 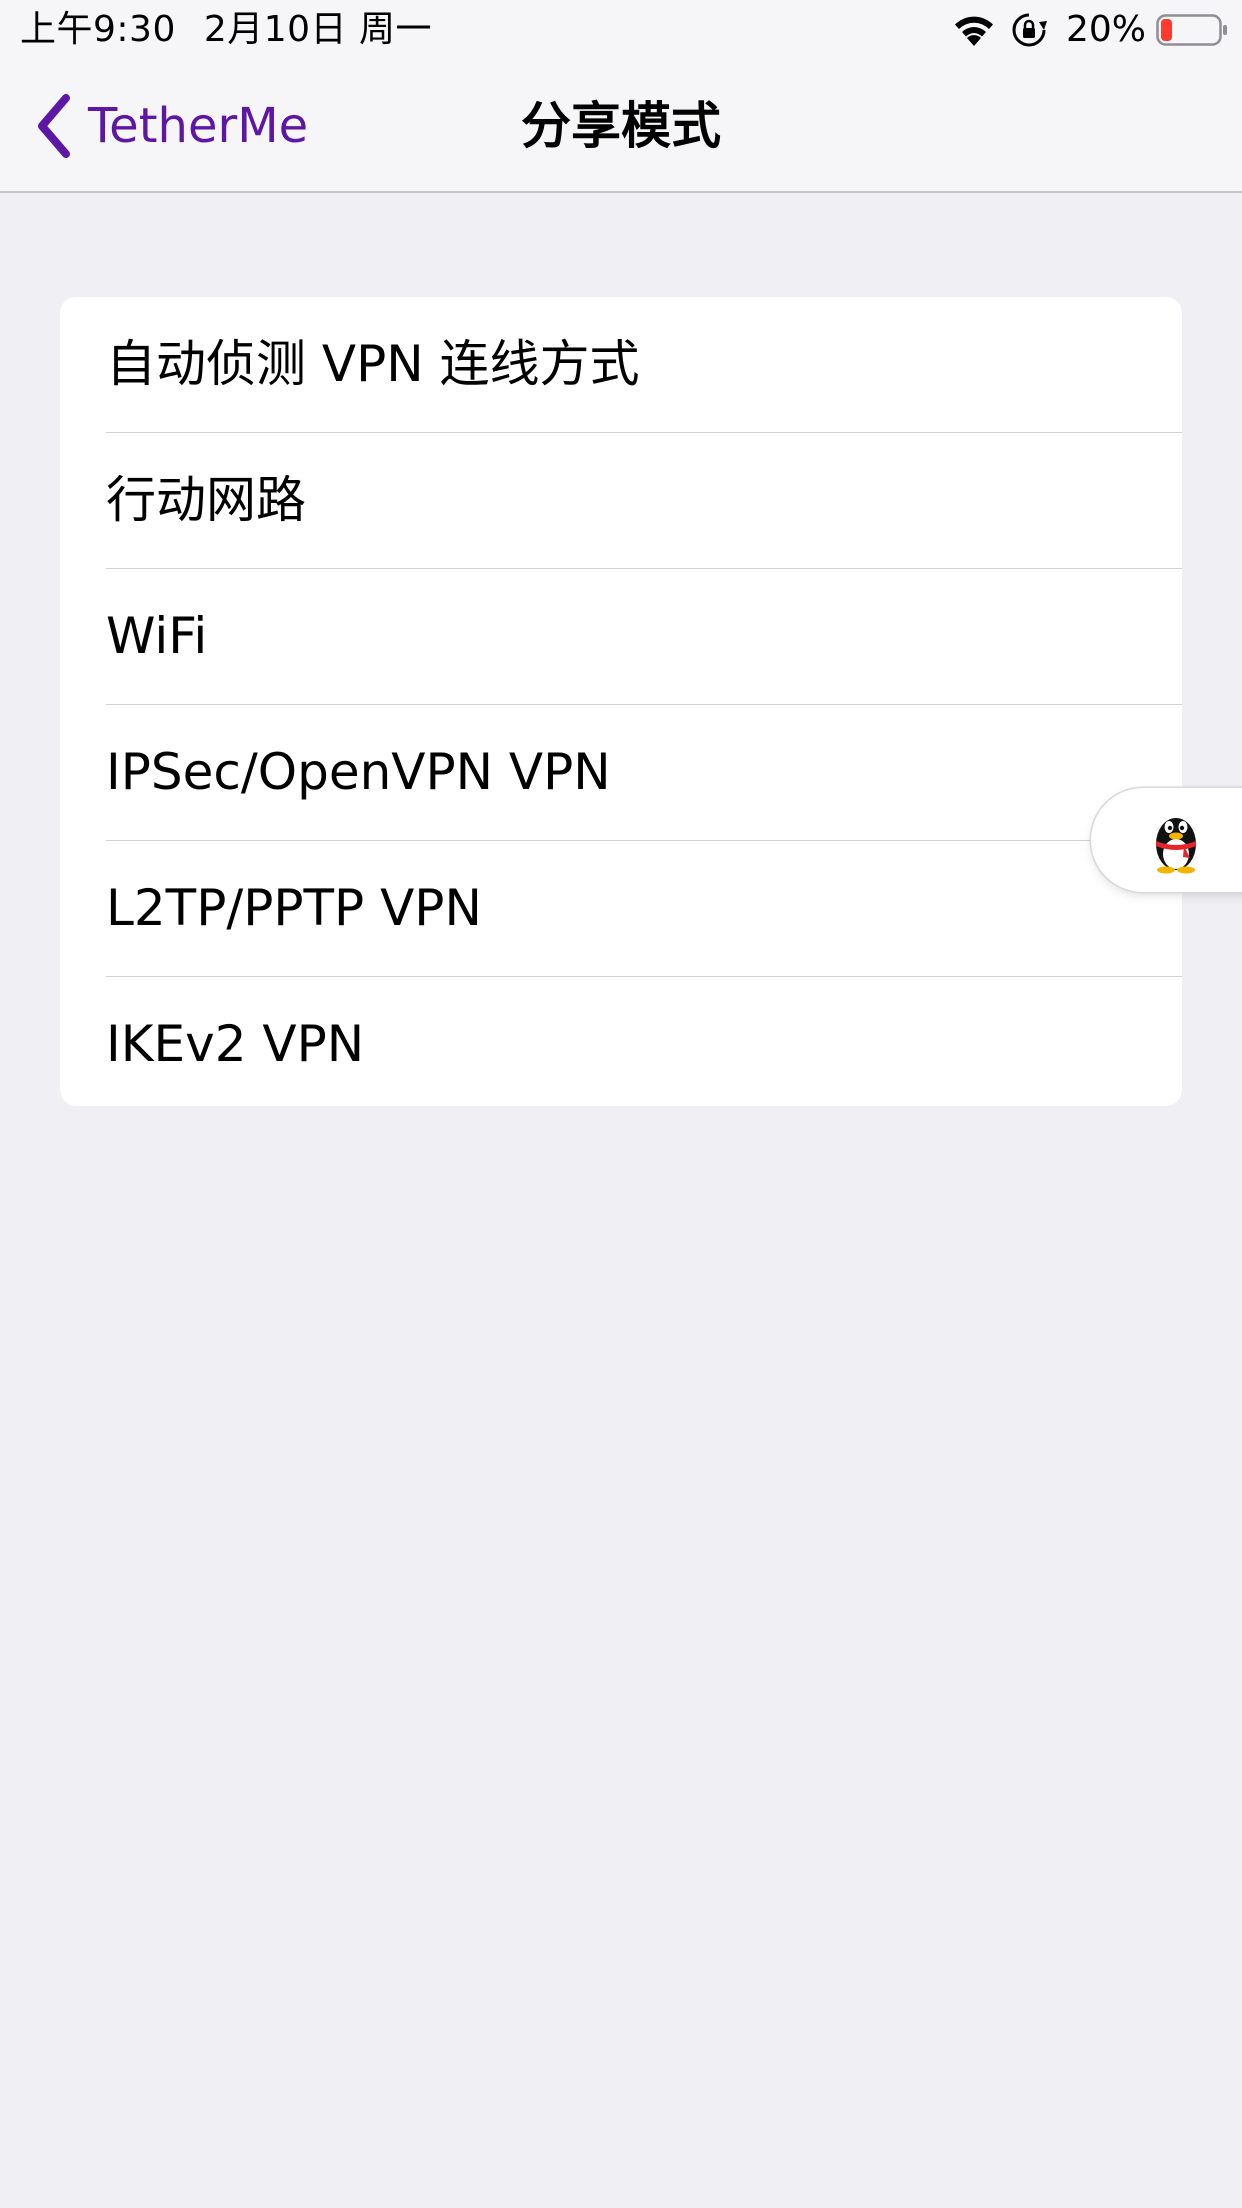 What do you see at coordinates (1176, 846) in the screenshot?
I see `qq-penguin-icon` at bounding box center [1176, 846].